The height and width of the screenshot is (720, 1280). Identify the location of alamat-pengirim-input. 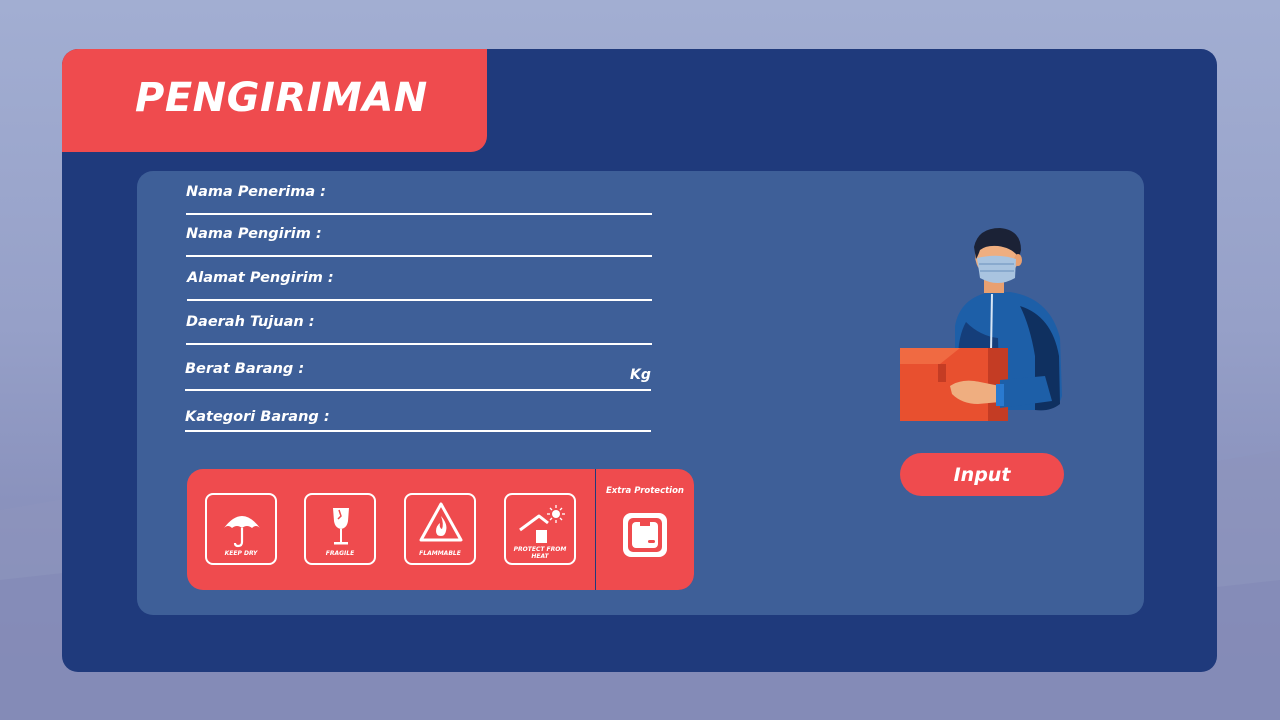
(421, 292).